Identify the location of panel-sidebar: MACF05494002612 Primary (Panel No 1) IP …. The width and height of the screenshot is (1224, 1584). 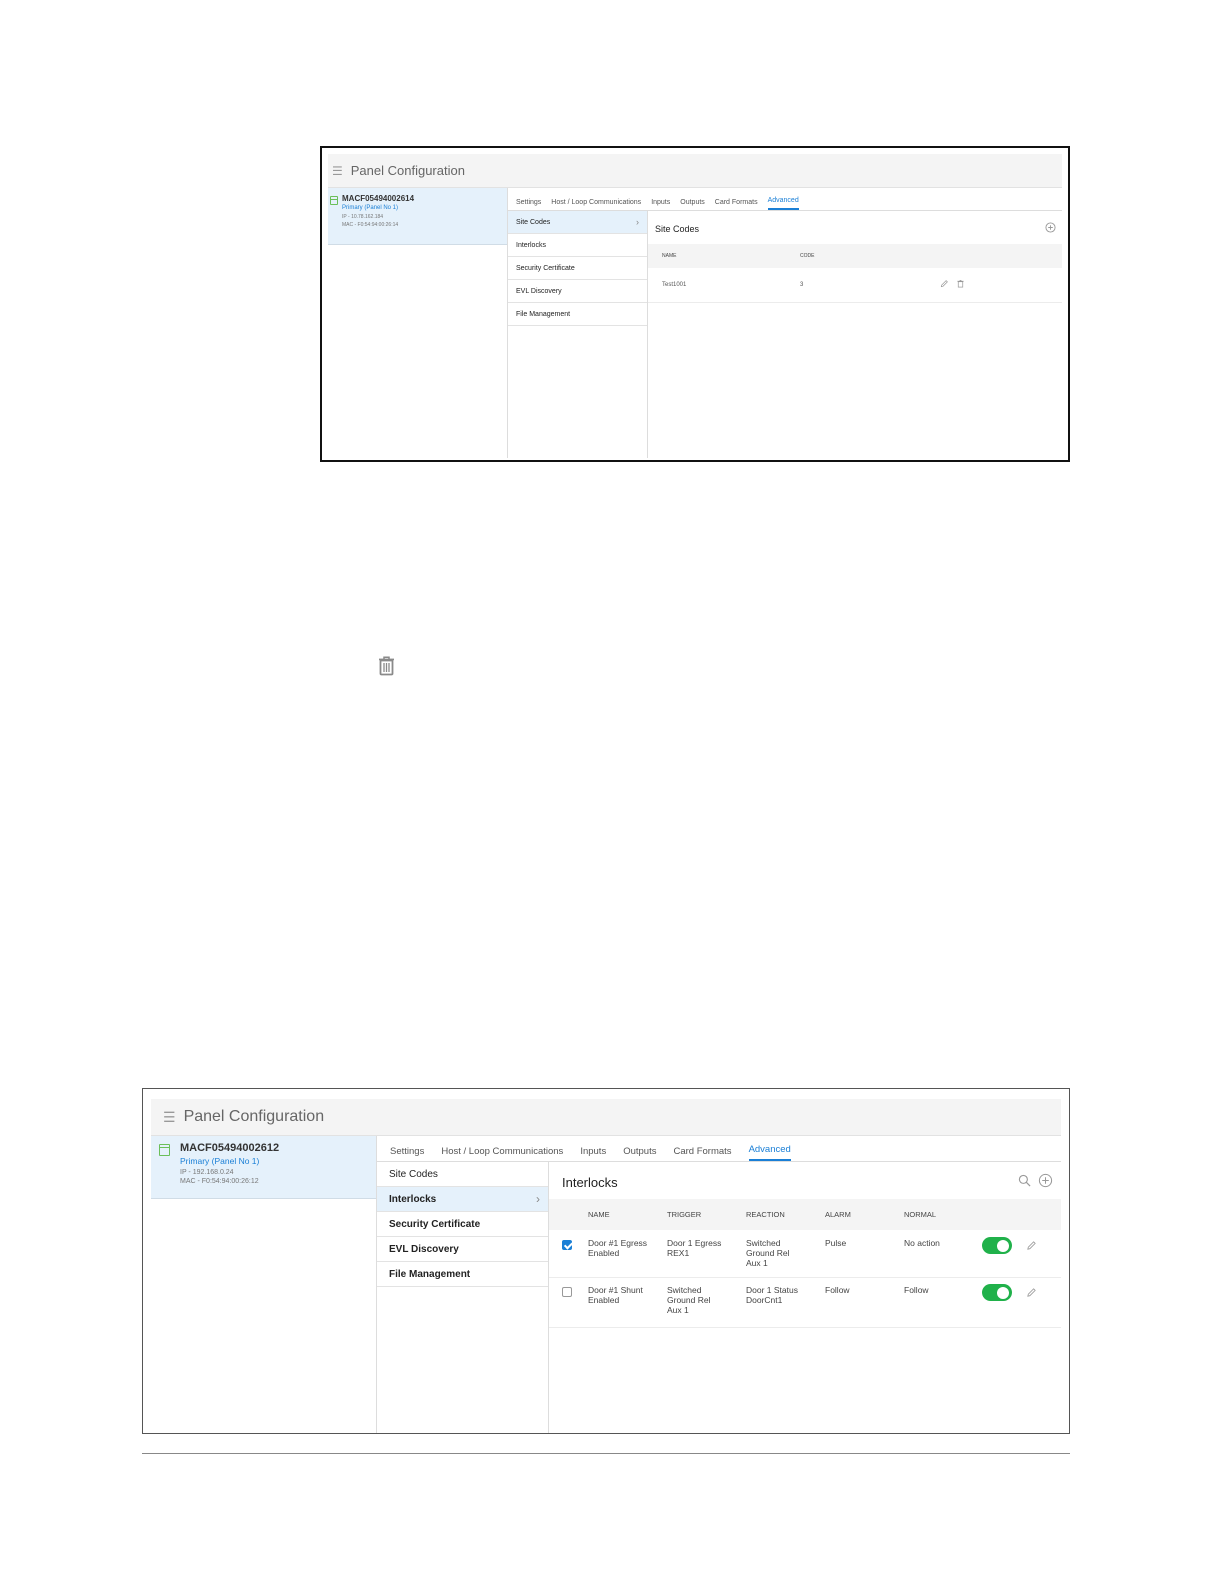
(264, 1284).